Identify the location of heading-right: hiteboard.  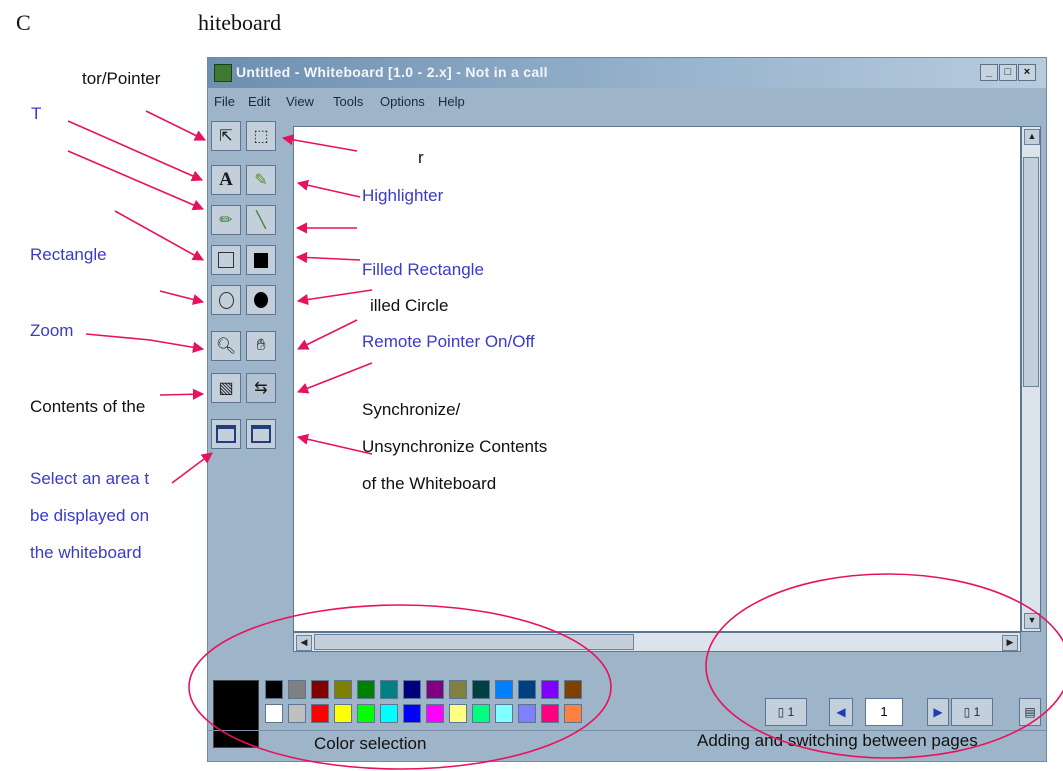
(240, 22).